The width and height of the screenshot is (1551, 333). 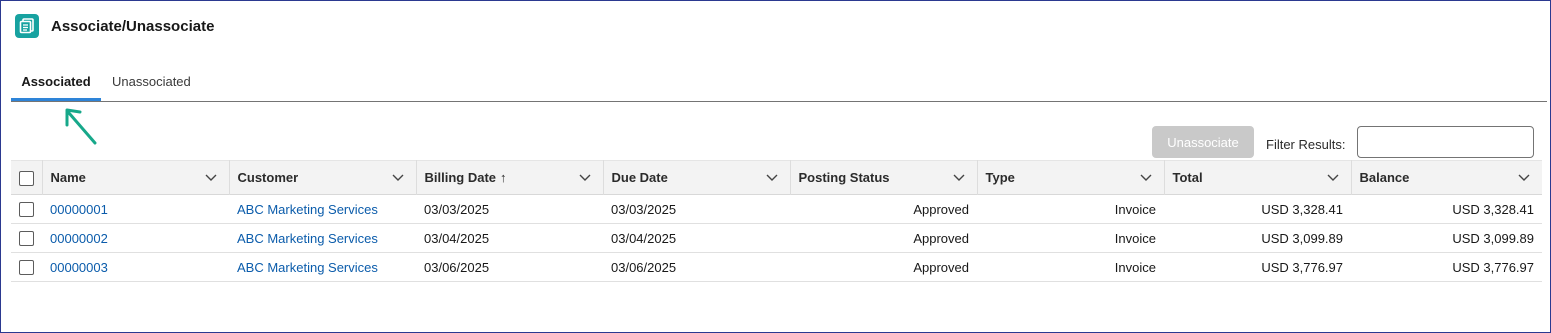 I want to click on column-header-customer: Customer, so click(x=323, y=177).